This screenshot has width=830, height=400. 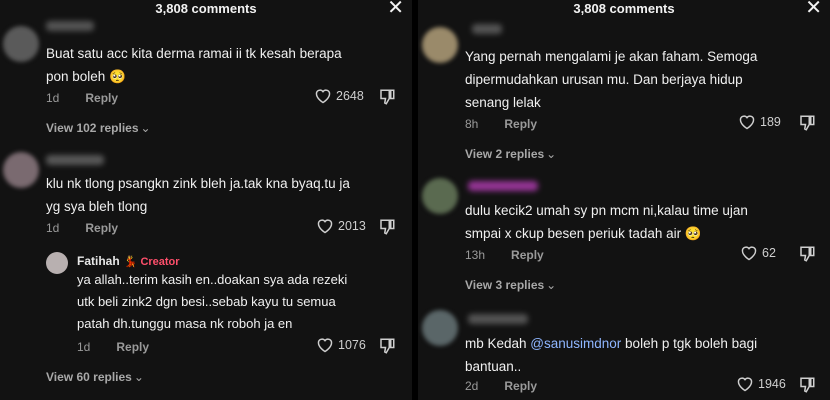 I want to click on creator-name-row: Fatihah 💃 Creator, so click(x=128, y=261).